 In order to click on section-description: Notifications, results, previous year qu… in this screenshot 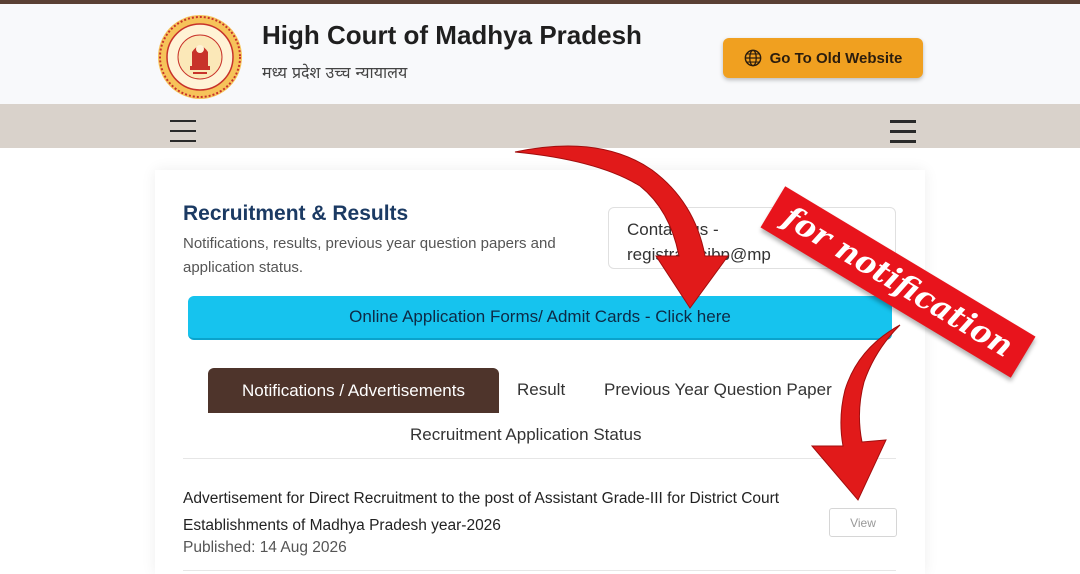, I will do `click(369, 255)`.